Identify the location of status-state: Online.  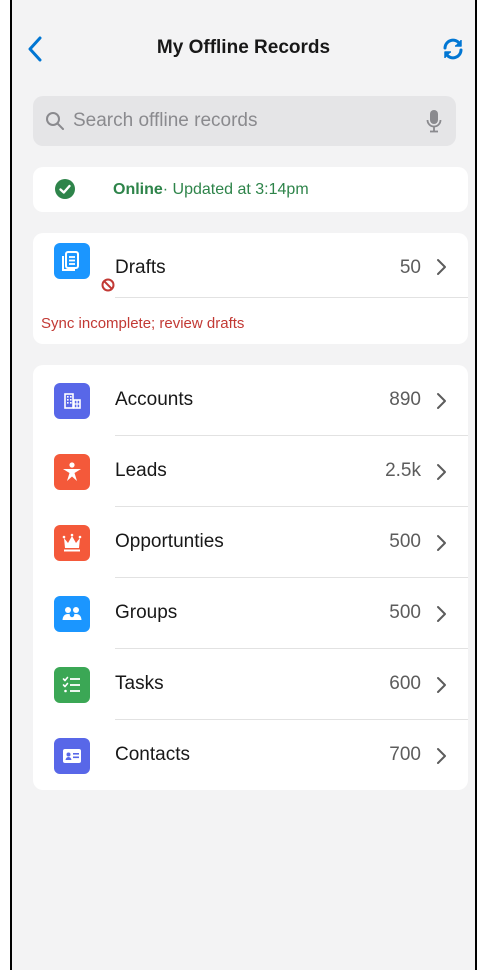
(138, 189).